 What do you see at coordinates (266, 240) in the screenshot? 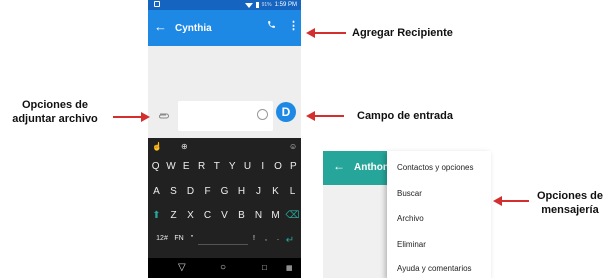
I see `comma-key: ,` at bounding box center [266, 240].